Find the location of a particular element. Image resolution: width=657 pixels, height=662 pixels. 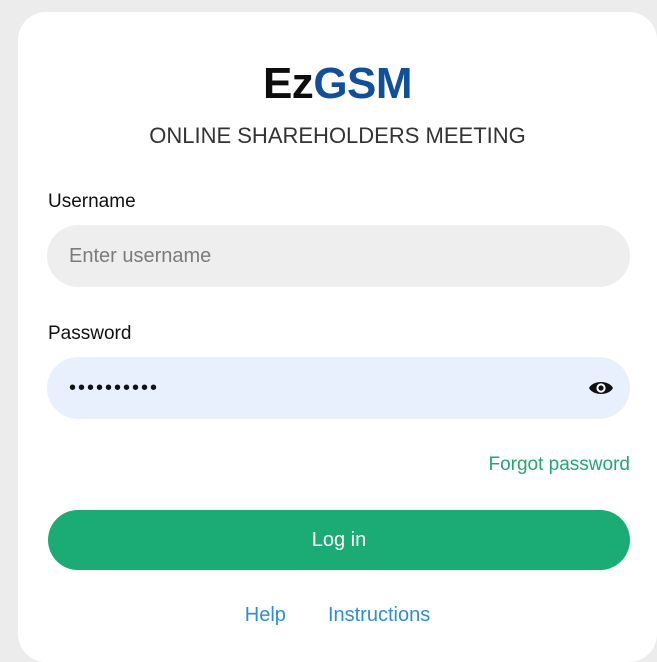

username-input is located at coordinates (319, 256).